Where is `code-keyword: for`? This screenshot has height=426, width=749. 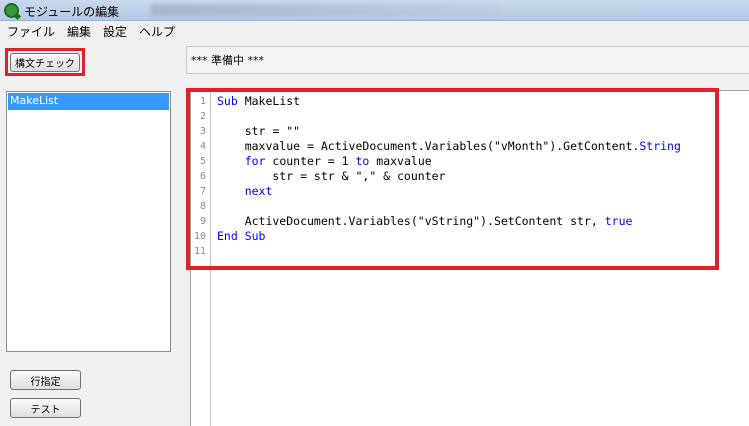 code-keyword: for is located at coordinates (255, 161).